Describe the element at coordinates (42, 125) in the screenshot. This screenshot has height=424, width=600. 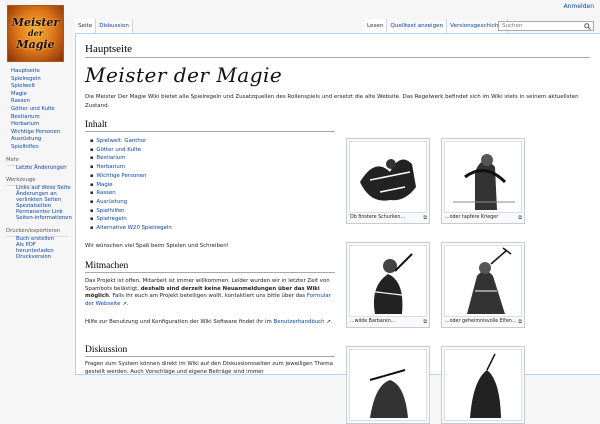
I see `sidebar-item-herbarium: Herbarium` at that location.